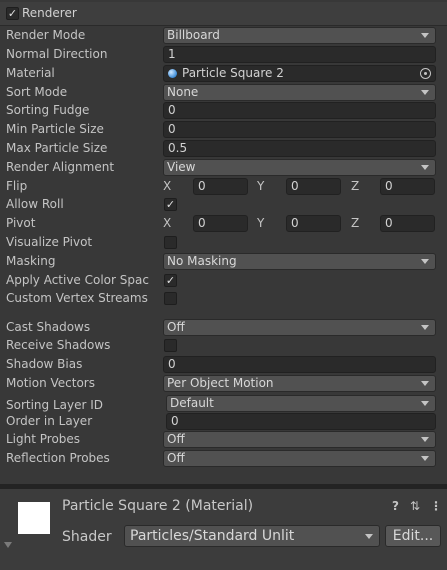 This screenshot has width=447, height=570. What do you see at coordinates (313, 223) in the screenshot?
I see `pivot-y-input: 0` at bounding box center [313, 223].